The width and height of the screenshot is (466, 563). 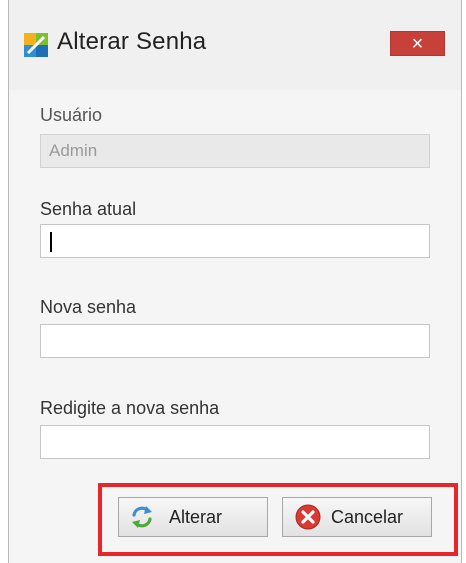 I want to click on nova-senha-field, so click(x=235, y=341).